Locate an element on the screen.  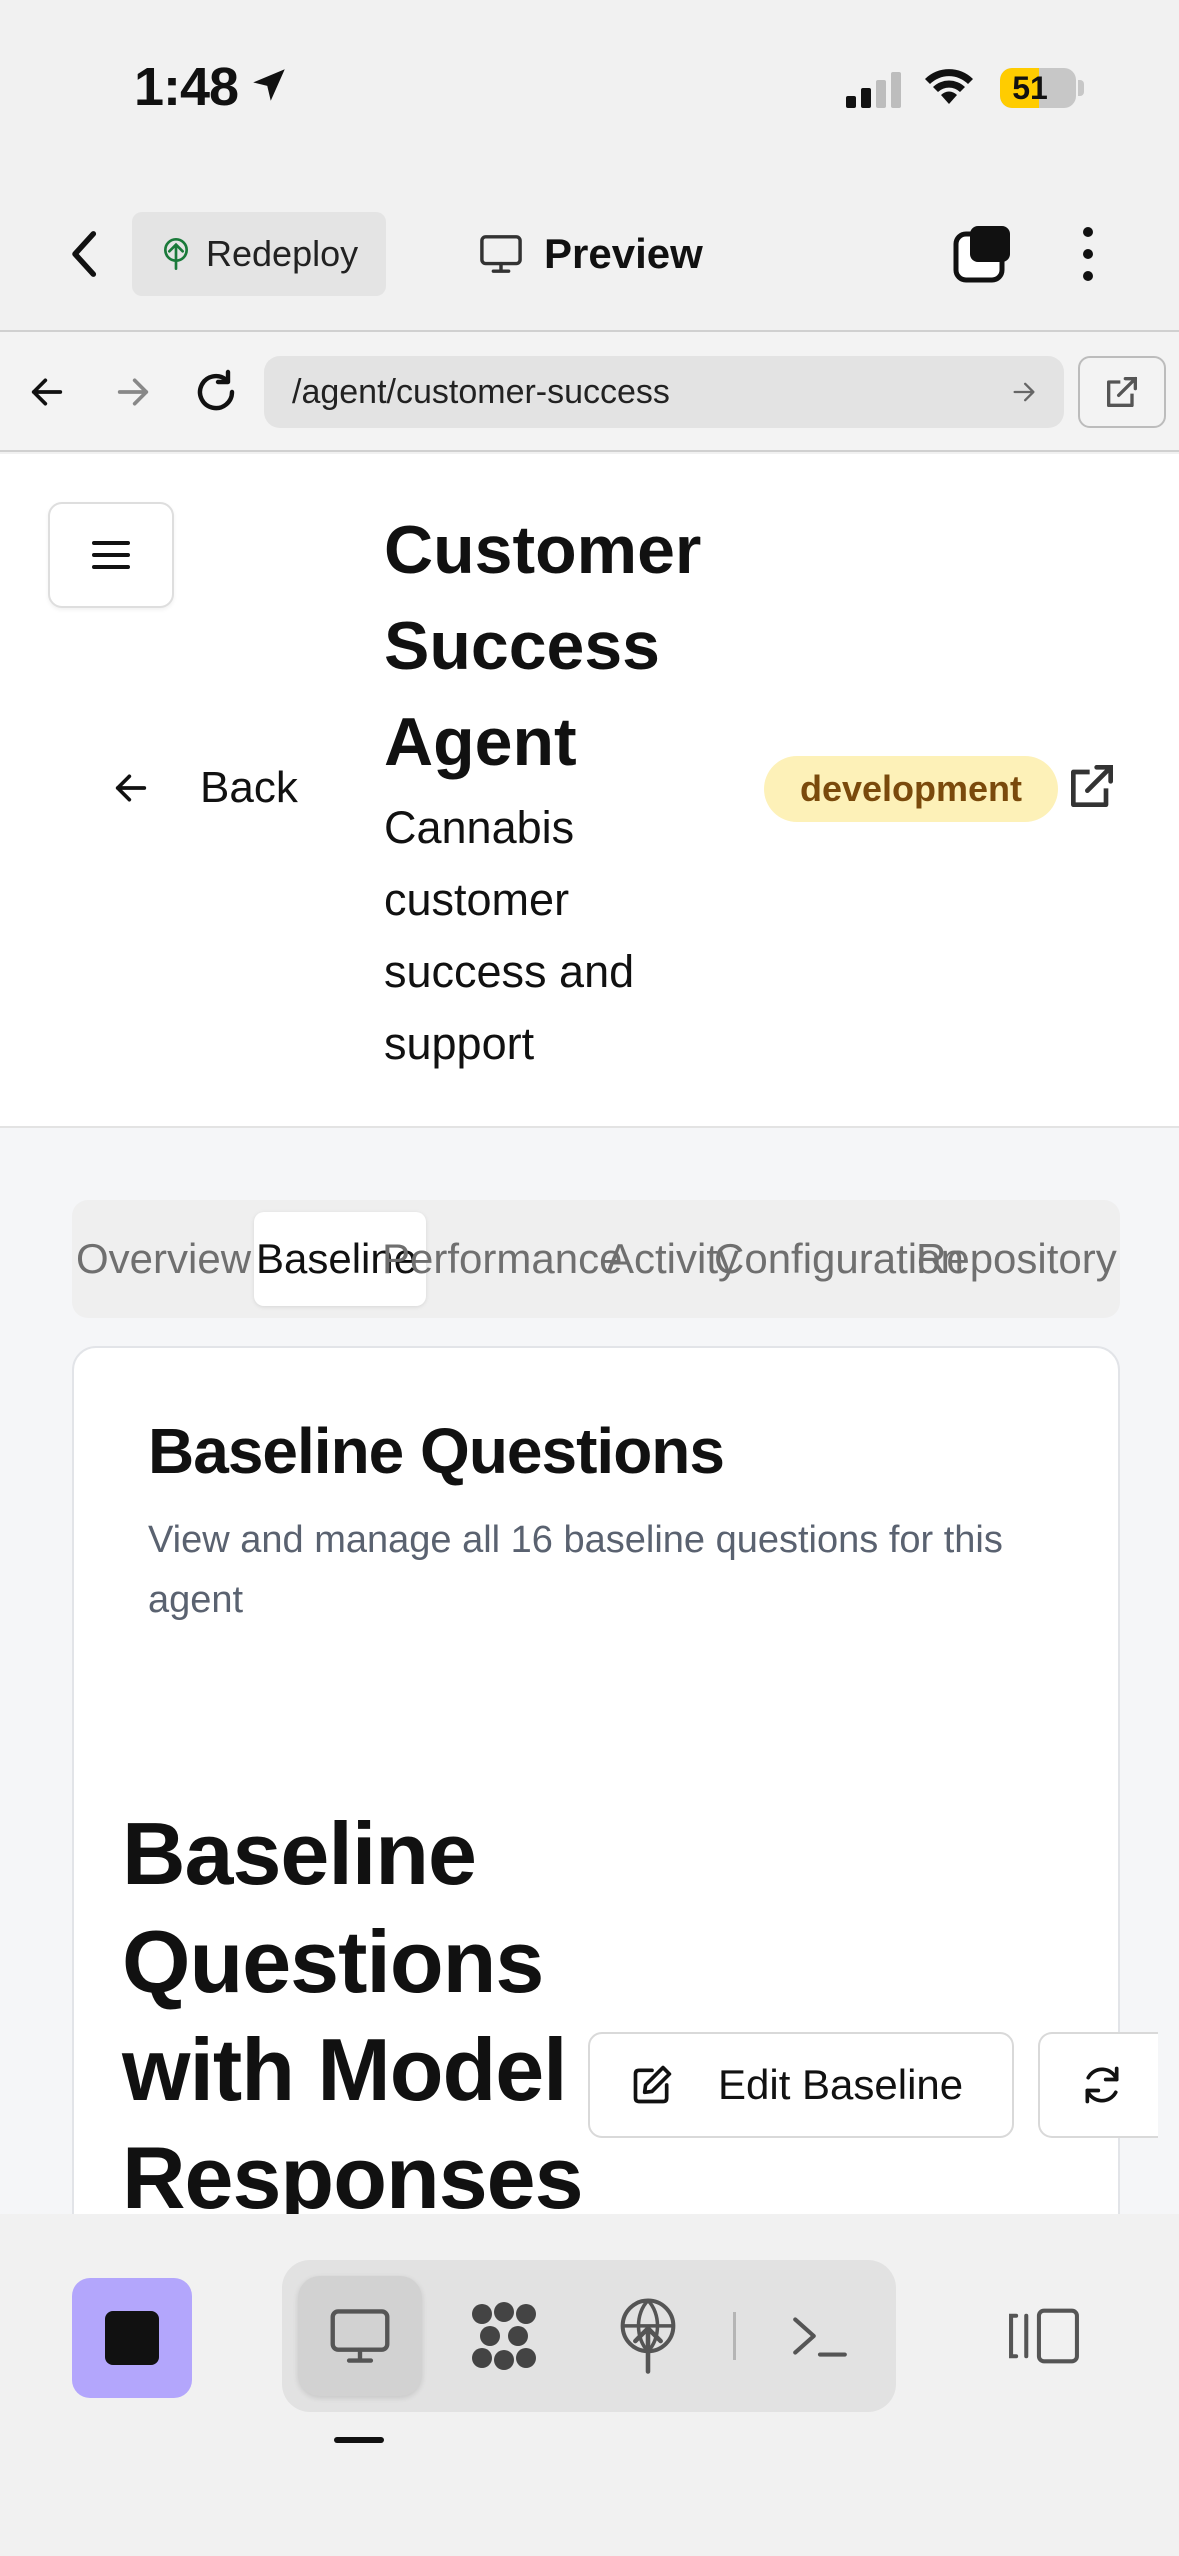
open-external-button is located at coordinates (1122, 392).